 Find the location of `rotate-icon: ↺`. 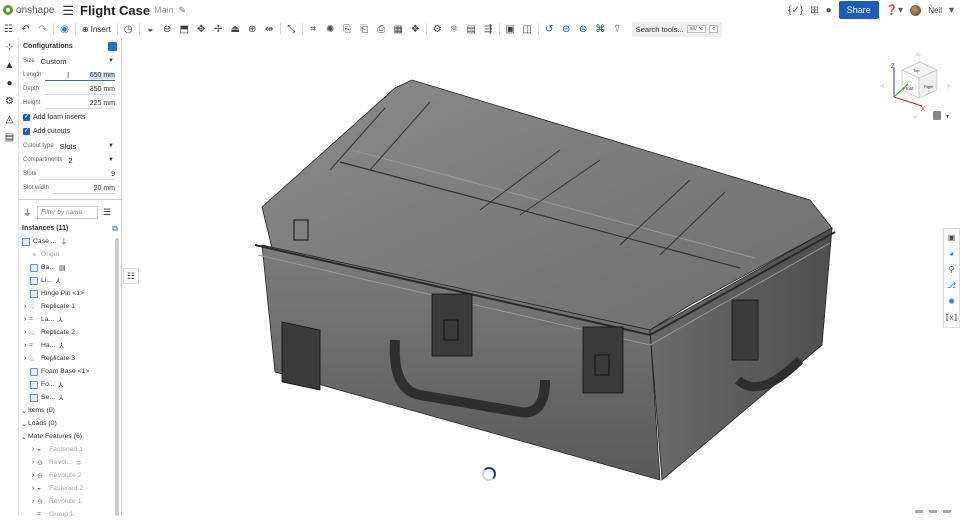

rotate-icon: ↺ is located at coordinates (549, 29).